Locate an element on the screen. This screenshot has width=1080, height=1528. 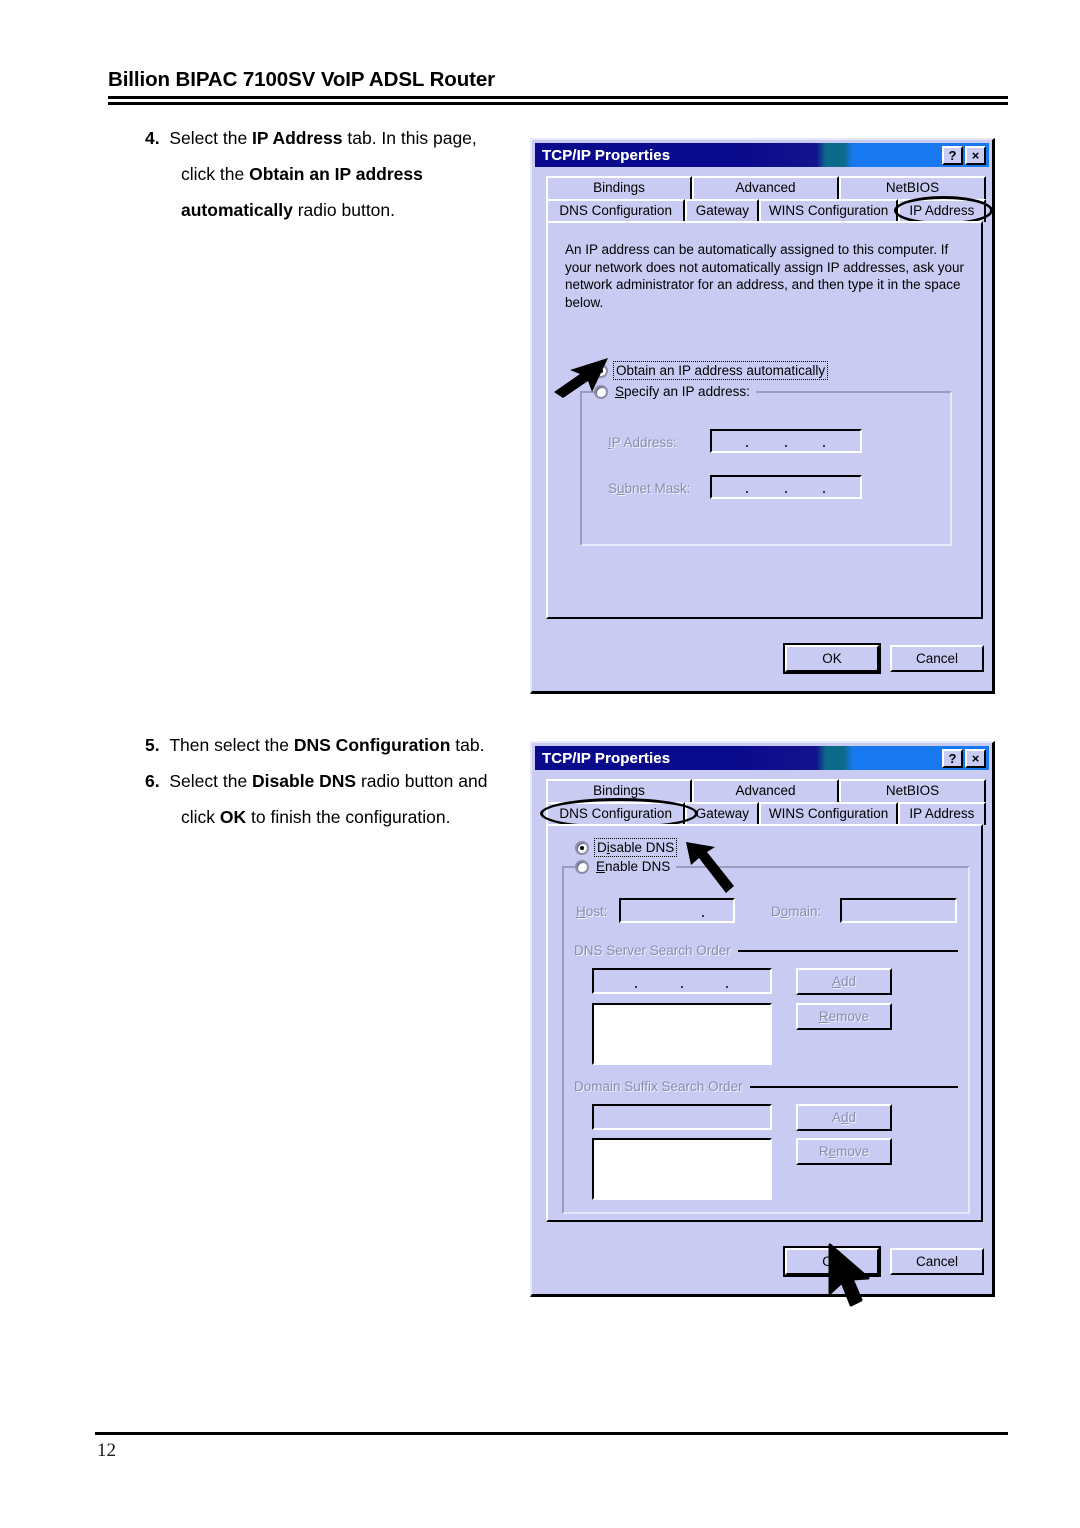
radio-label-specify-ip: Specify an IP address: is located at coordinates (682, 391).